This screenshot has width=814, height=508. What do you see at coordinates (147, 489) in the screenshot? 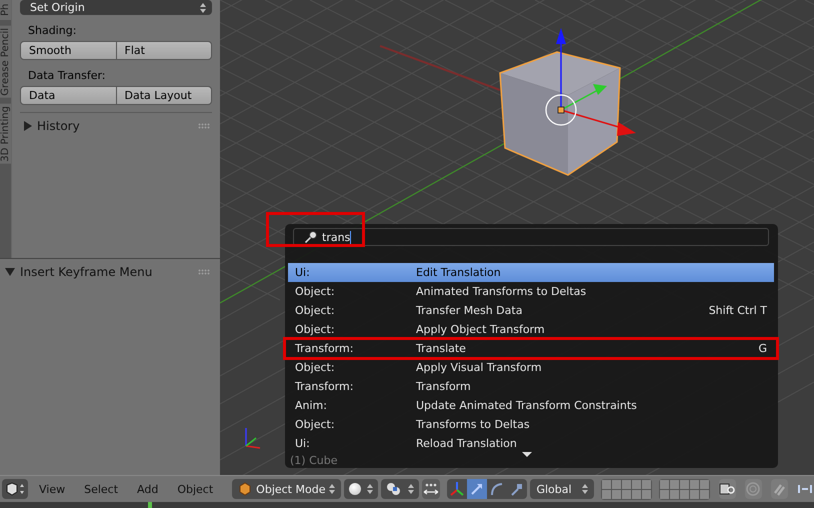
I see `menu-item: Add` at bounding box center [147, 489].